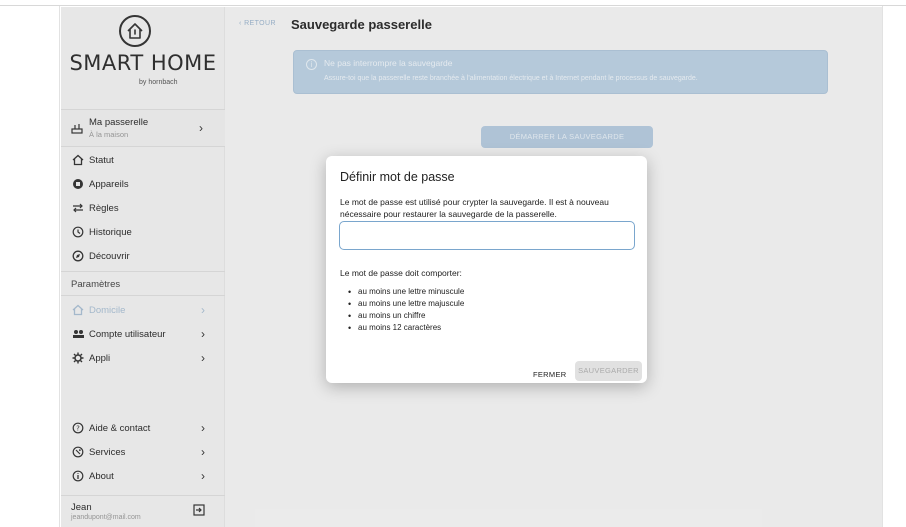 This screenshot has width=906, height=527. What do you see at coordinates (487, 235) in the screenshot?
I see `password-input` at bounding box center [487, 235].